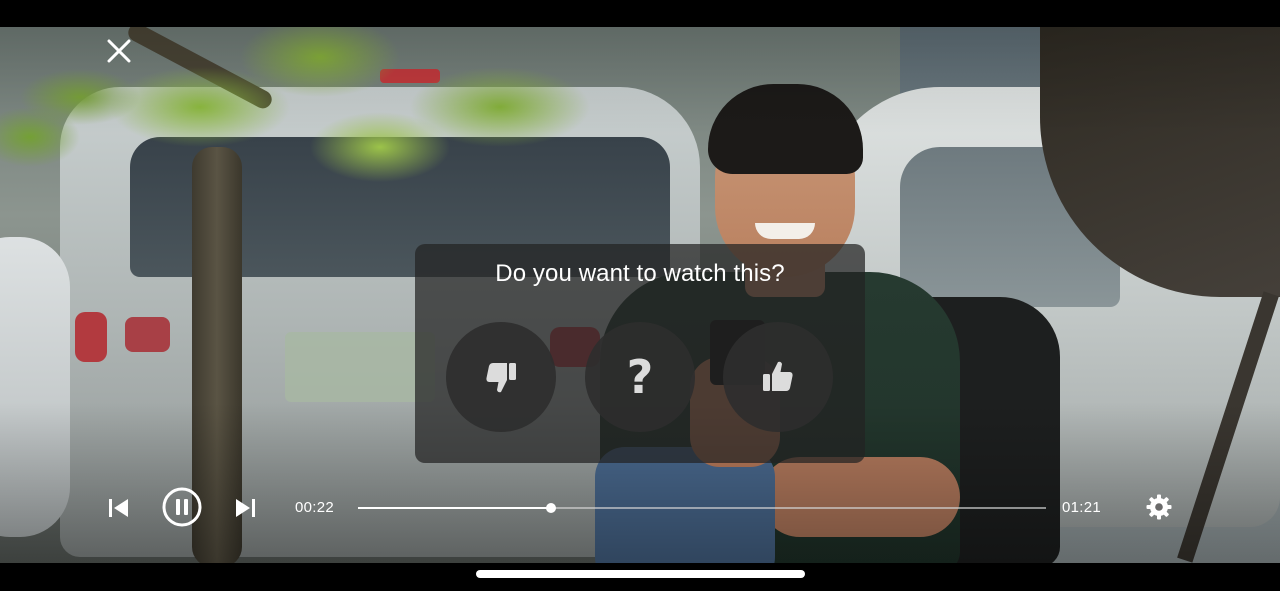  I want to click on question-mark-icon: ?, so click(640, 377).